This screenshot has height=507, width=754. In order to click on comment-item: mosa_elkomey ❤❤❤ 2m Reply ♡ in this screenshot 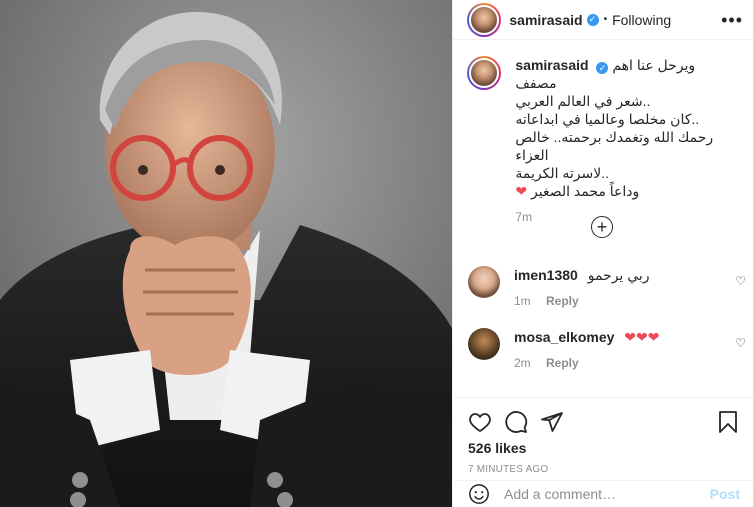, I will do `click(608, 349)`.